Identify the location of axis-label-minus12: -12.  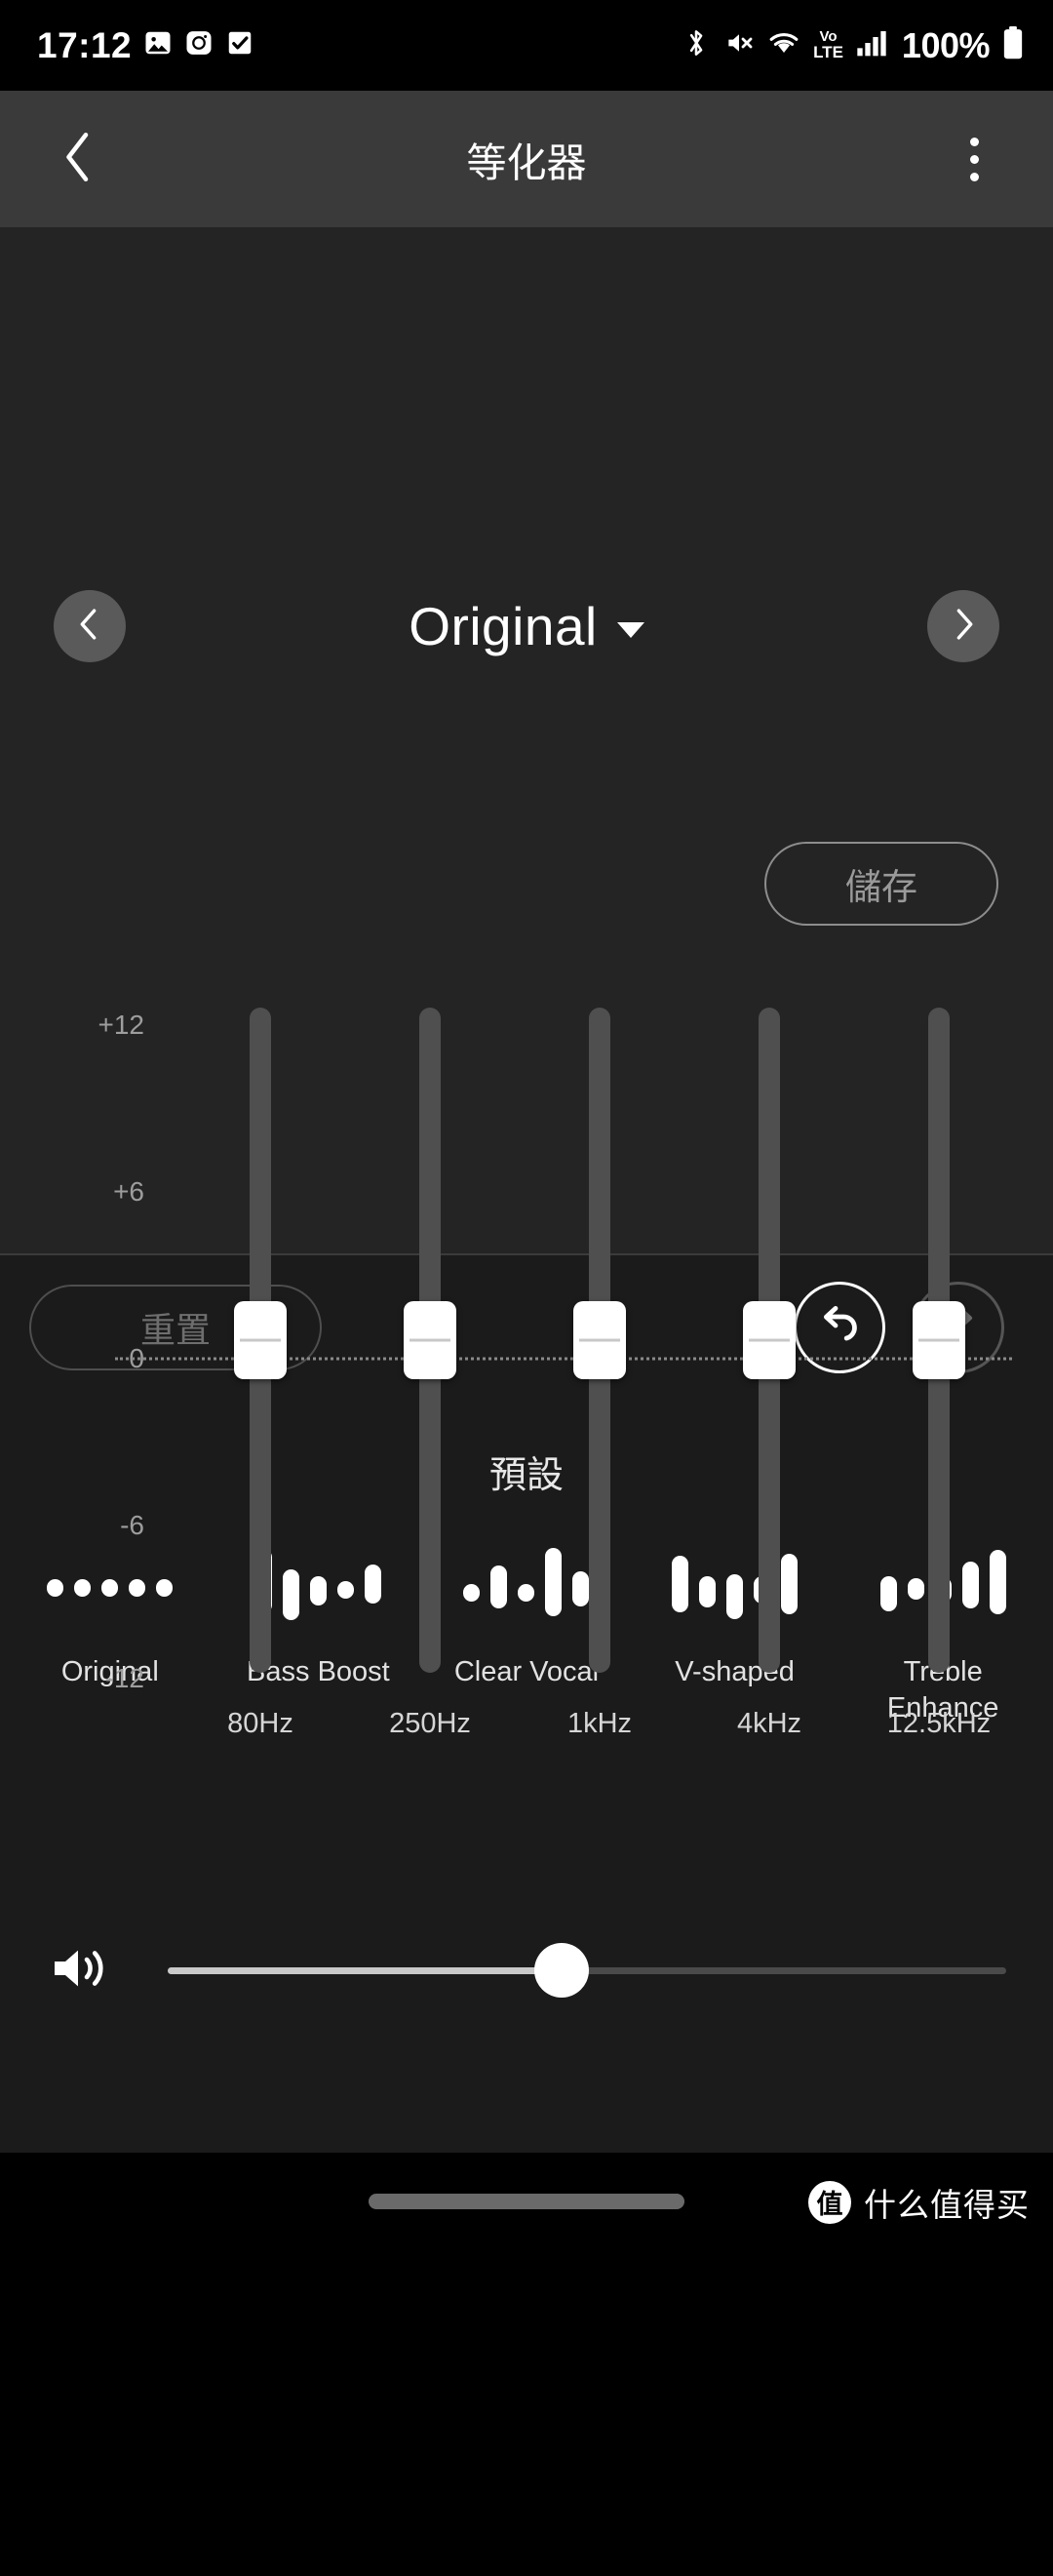
(124, 1678).